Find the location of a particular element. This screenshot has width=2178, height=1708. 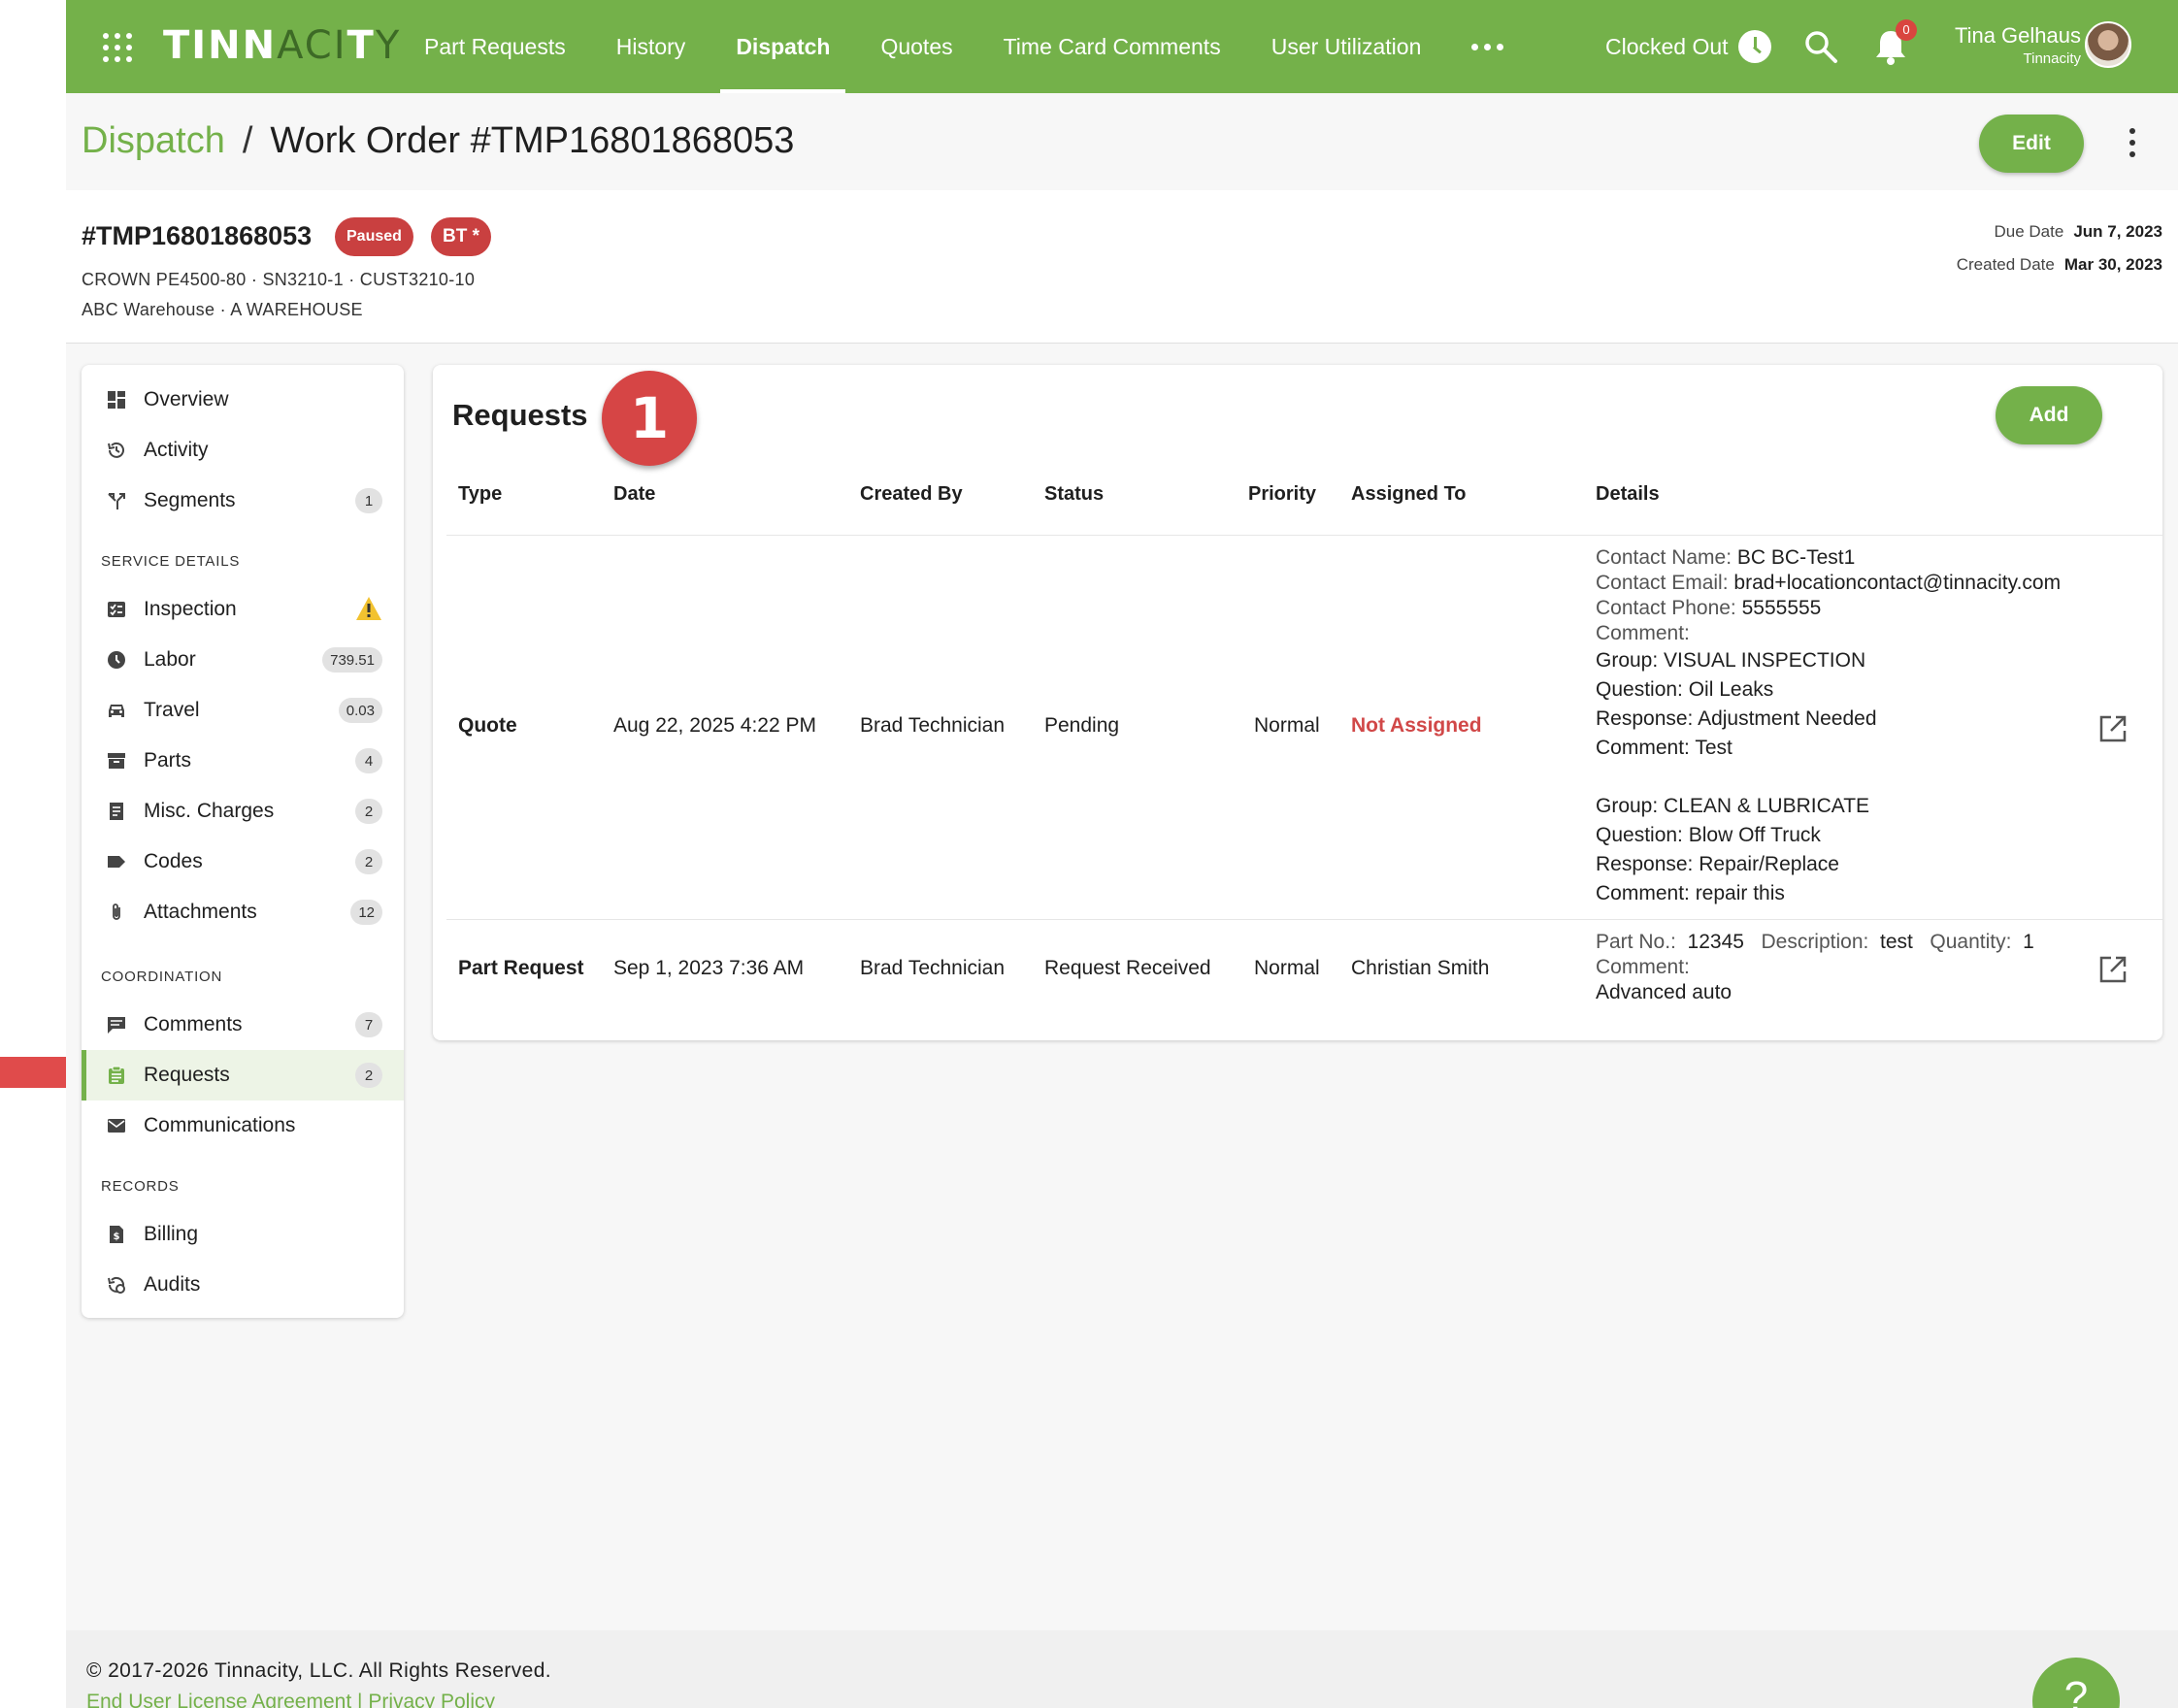

column-header-status: Status is located at coordinates (1074, 494).